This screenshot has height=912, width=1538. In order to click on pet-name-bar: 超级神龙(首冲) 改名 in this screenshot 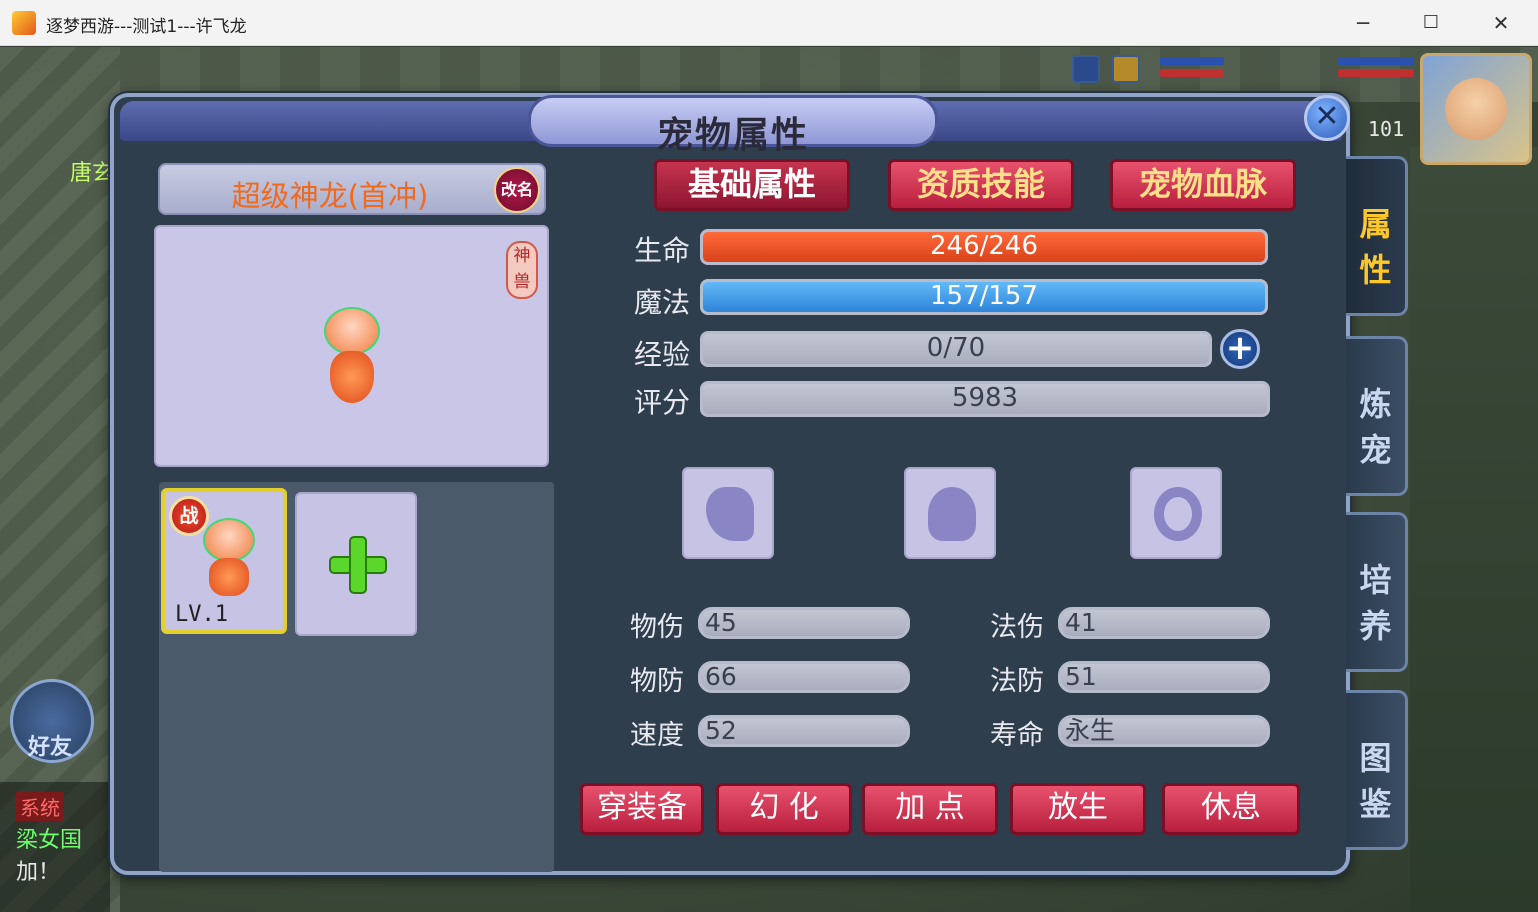, I will do `click(352, 189)`.